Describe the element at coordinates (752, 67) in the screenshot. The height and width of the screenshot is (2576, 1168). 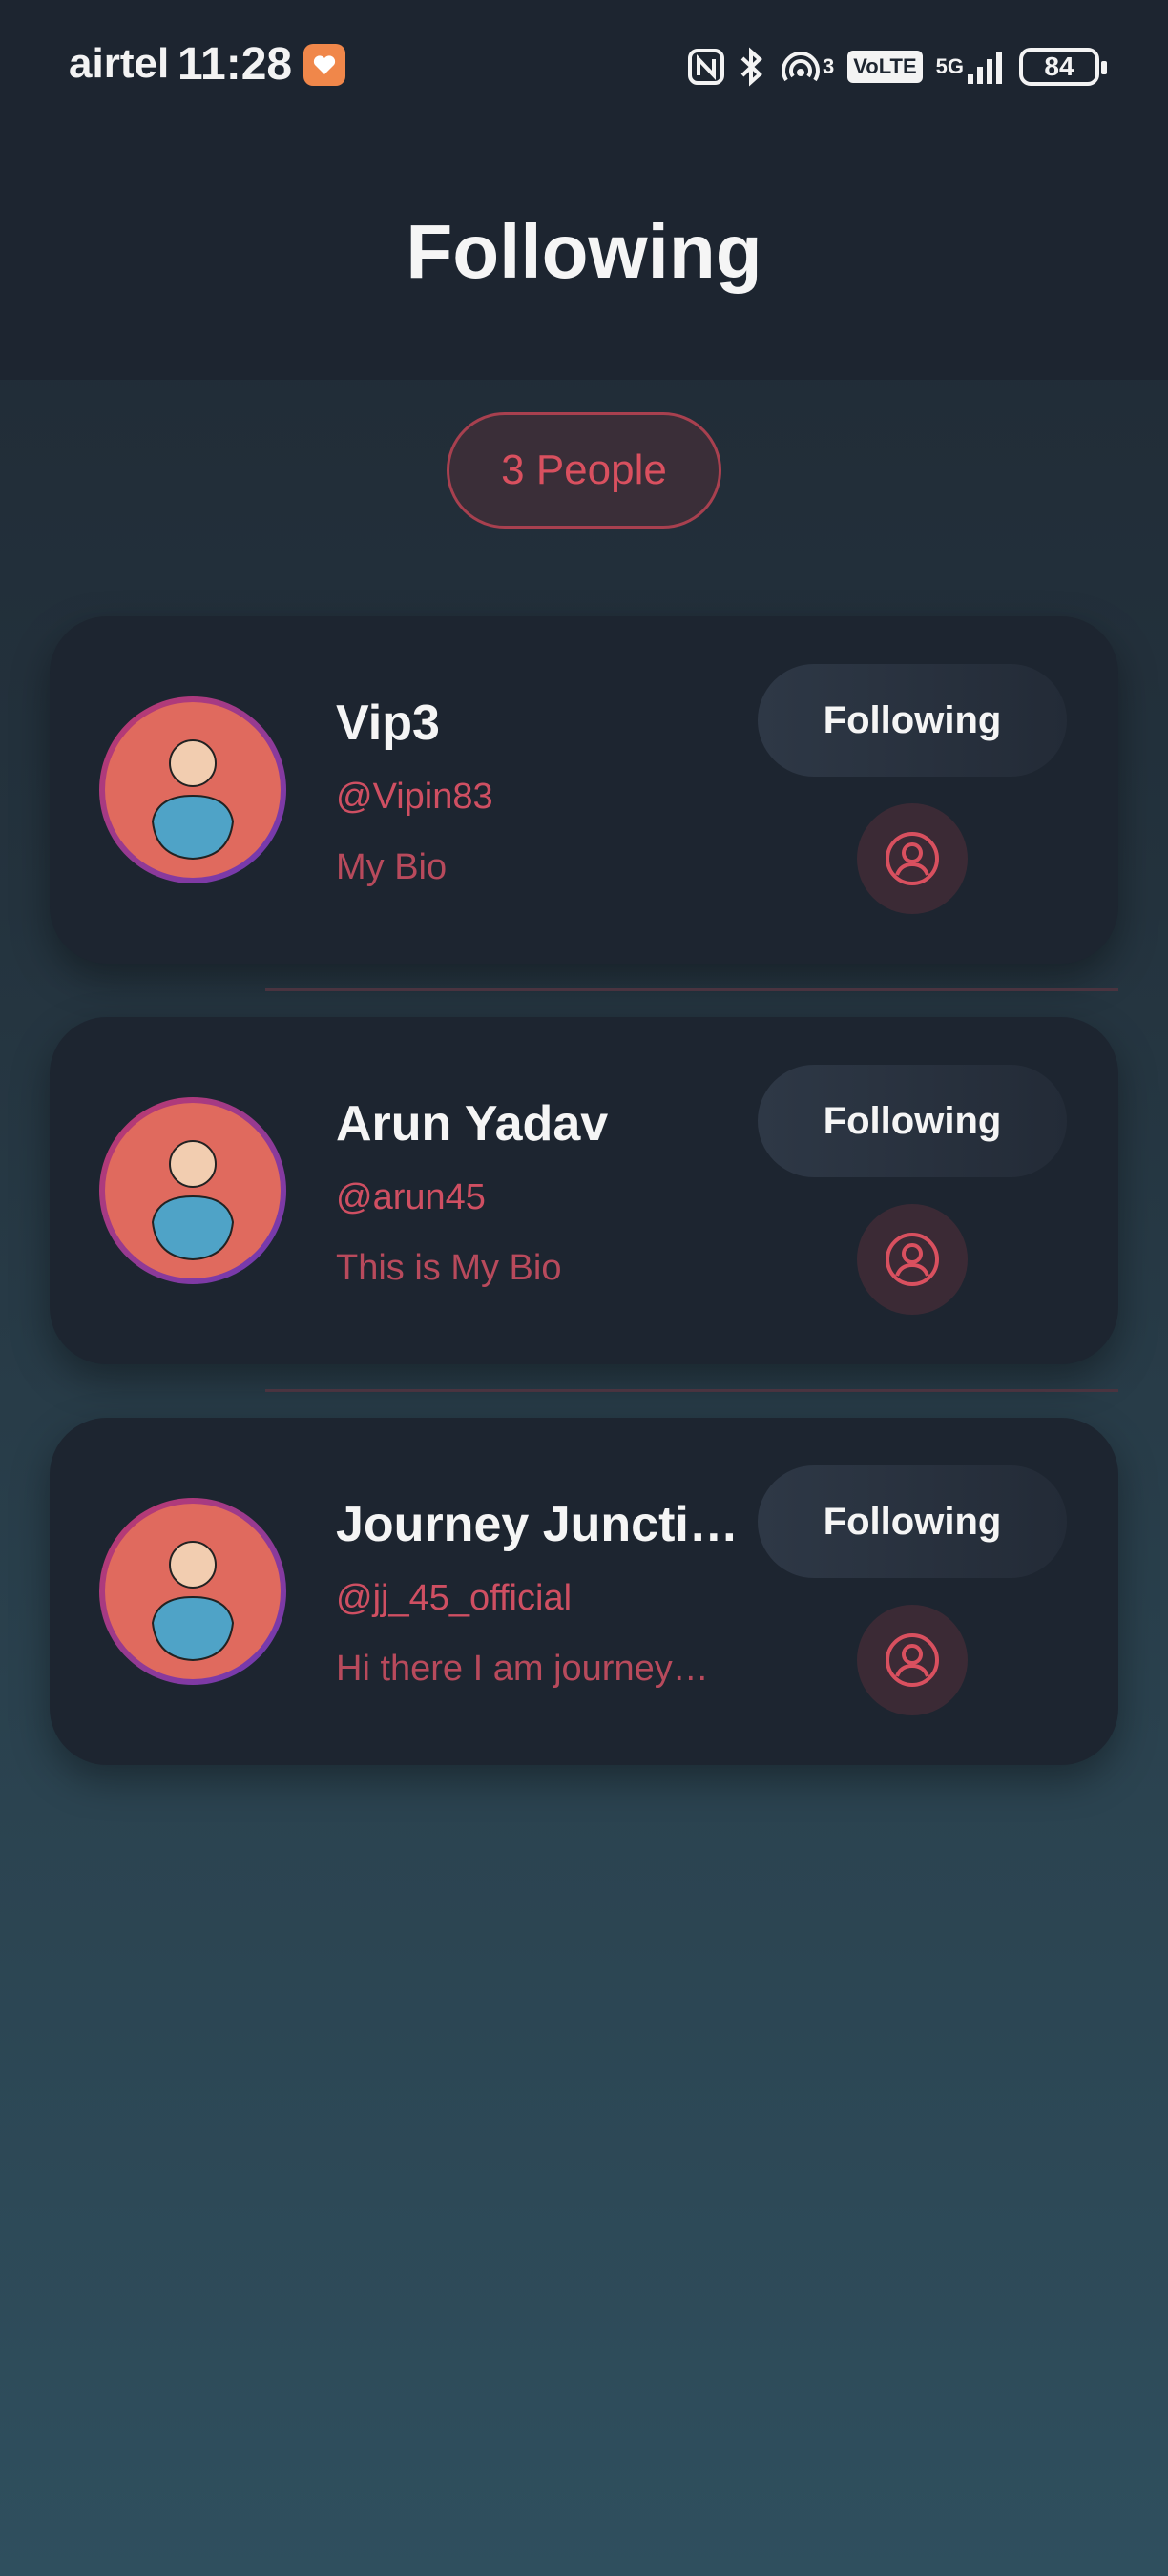
I see `bluetooth-icon` at that location.